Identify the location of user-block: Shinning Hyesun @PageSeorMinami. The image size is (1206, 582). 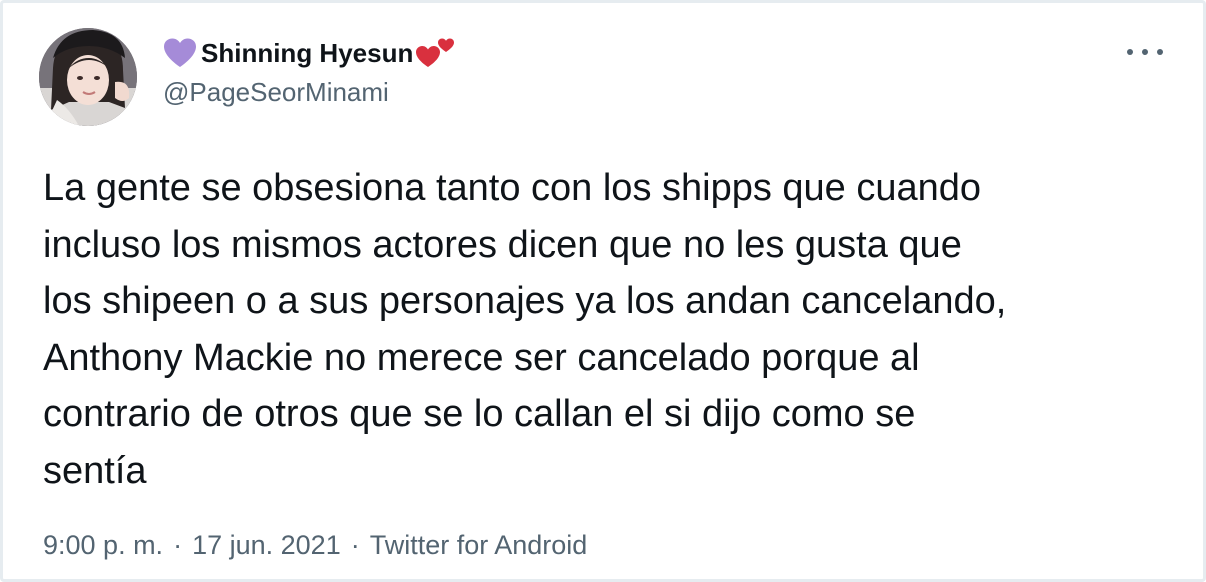
(309, 71).